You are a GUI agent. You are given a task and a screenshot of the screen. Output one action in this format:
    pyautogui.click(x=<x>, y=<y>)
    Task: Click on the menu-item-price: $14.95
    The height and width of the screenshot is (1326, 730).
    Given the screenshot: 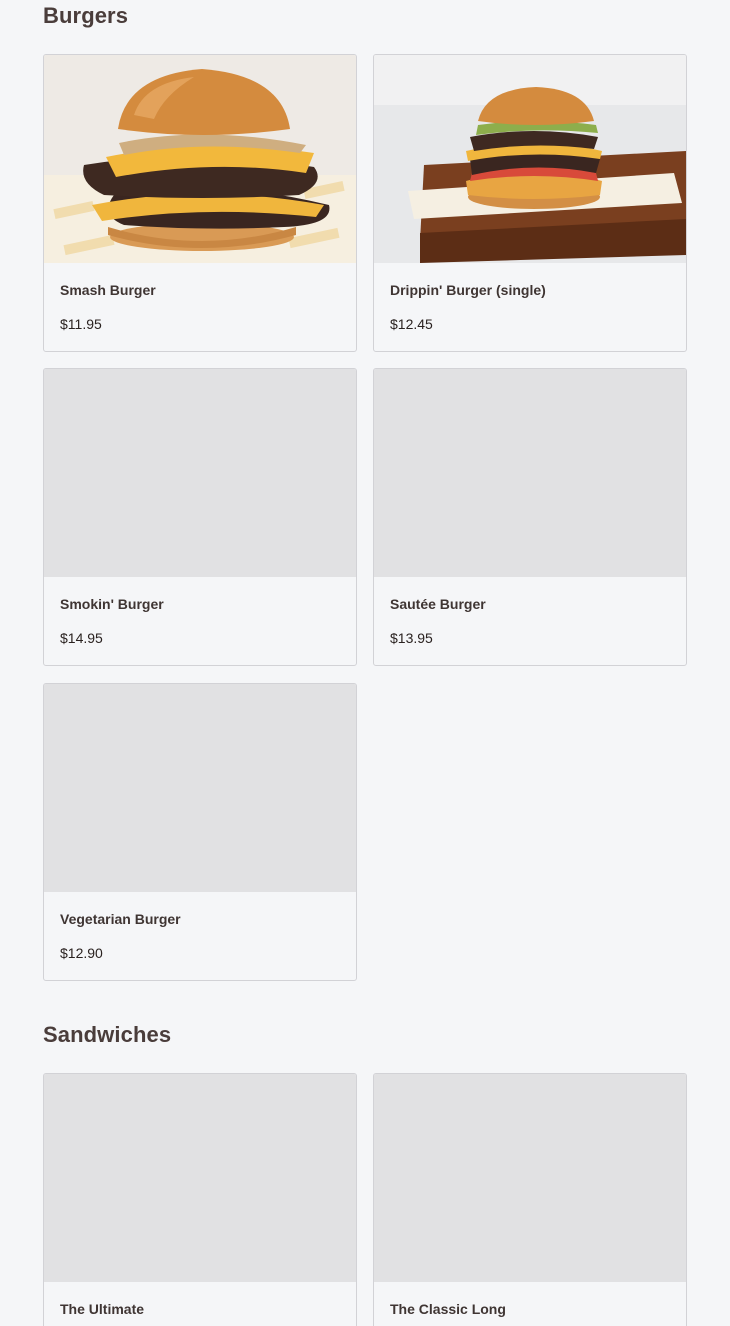 What is the action you would take?
    pyautogui.click(x=81, y=638)
    